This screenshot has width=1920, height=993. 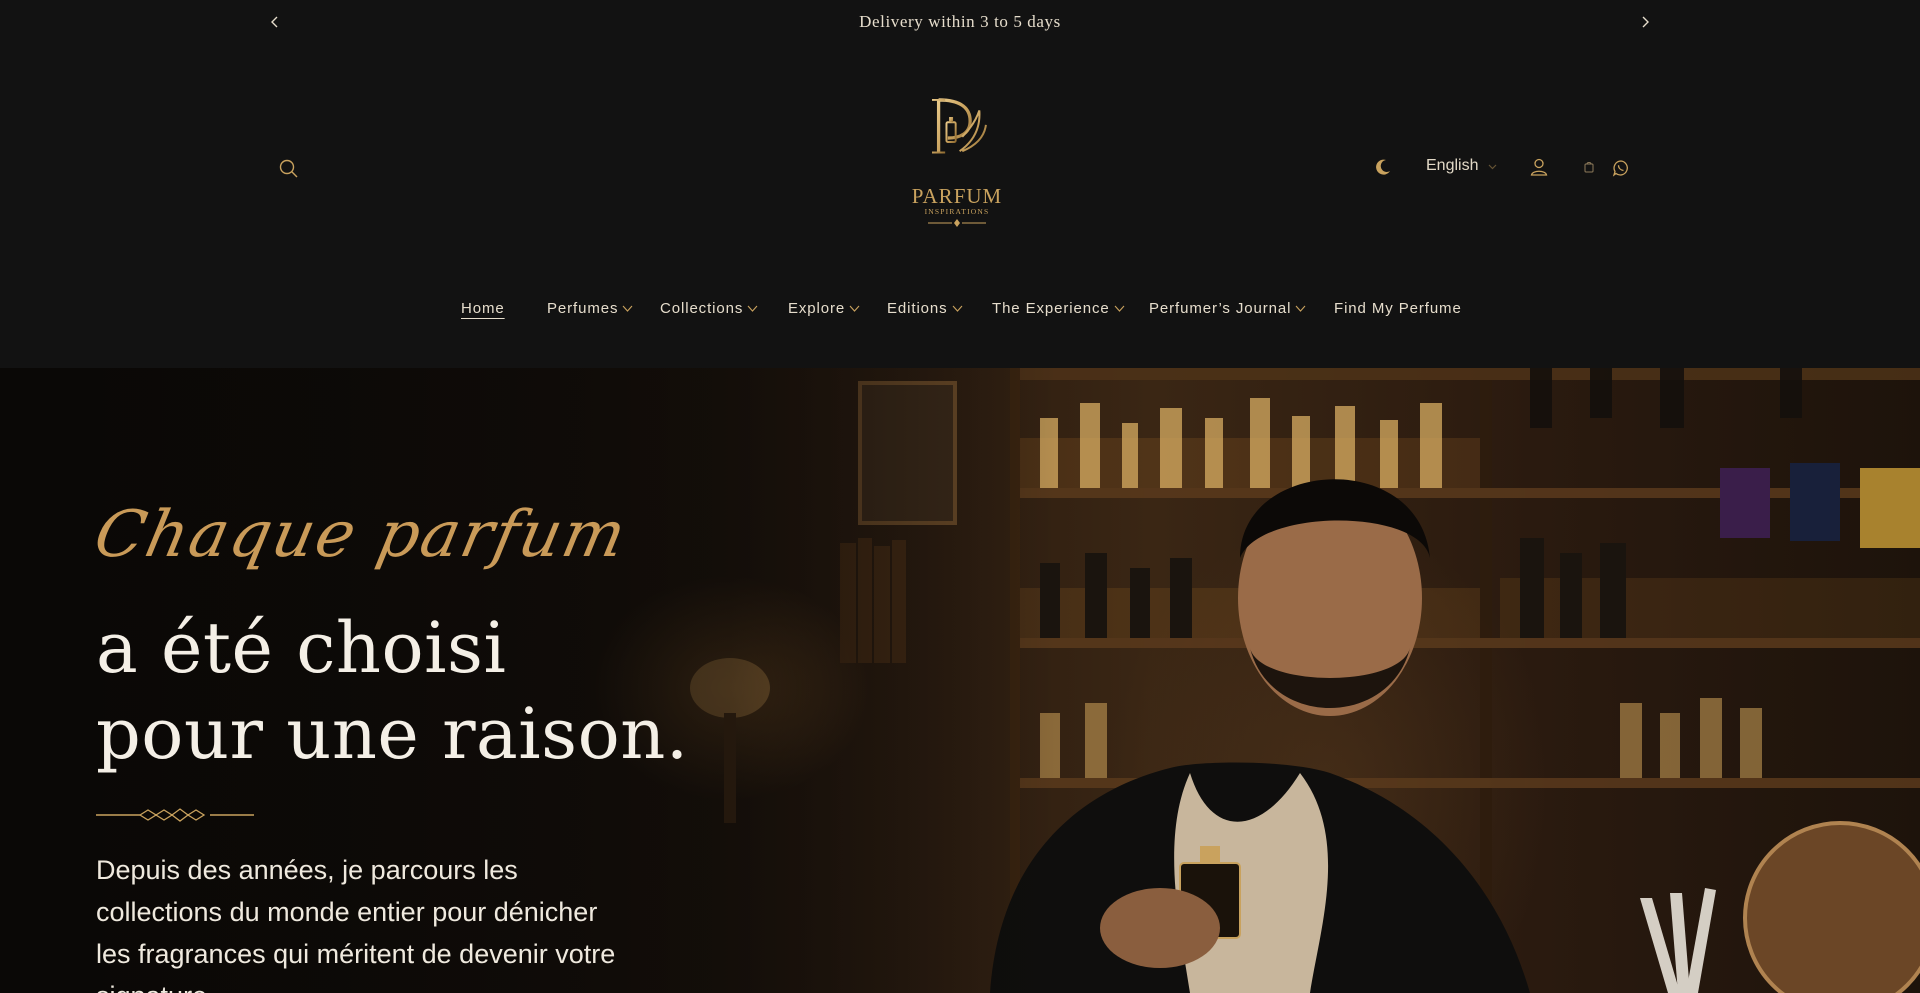 I want to click on announcement-message: Delivery within 3 to 5 days, so click(x=960, y=21).